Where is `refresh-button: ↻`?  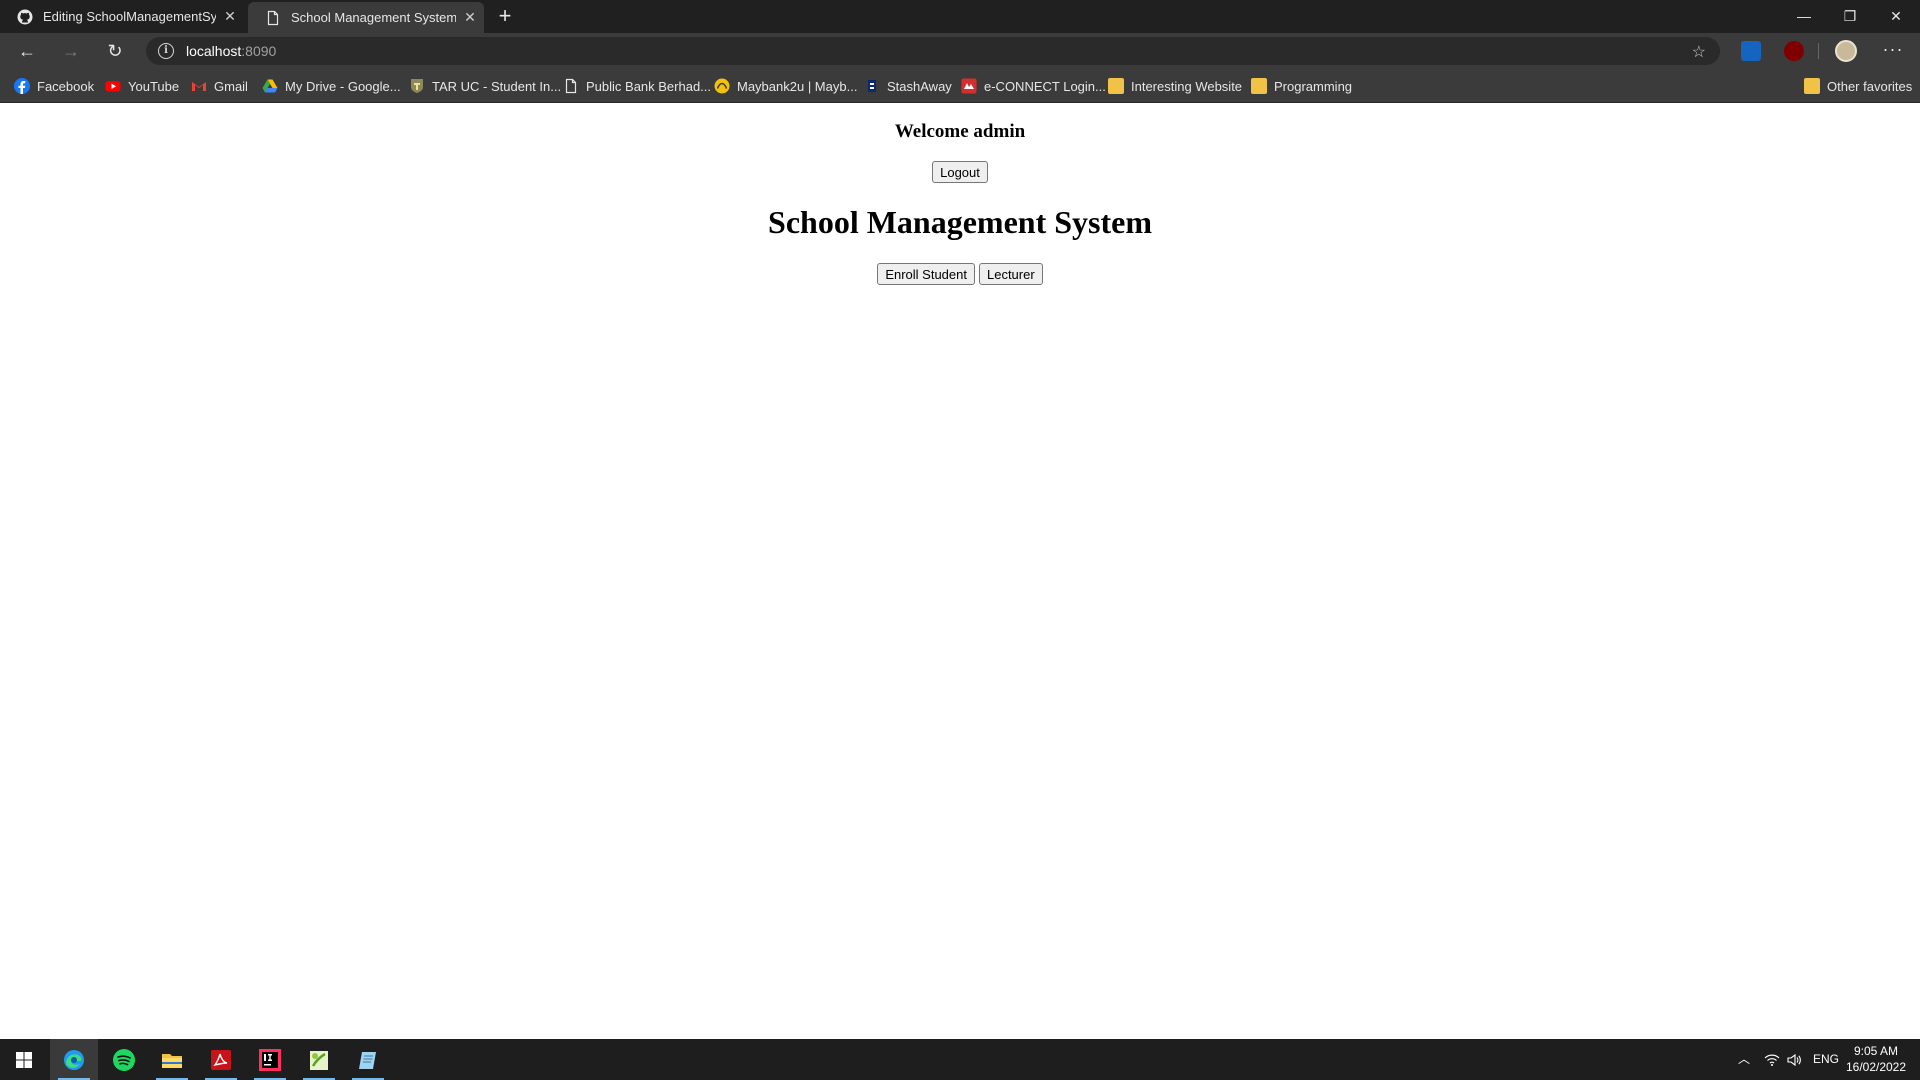 refresh-button: ↻ is located at coordinates (115, 51).